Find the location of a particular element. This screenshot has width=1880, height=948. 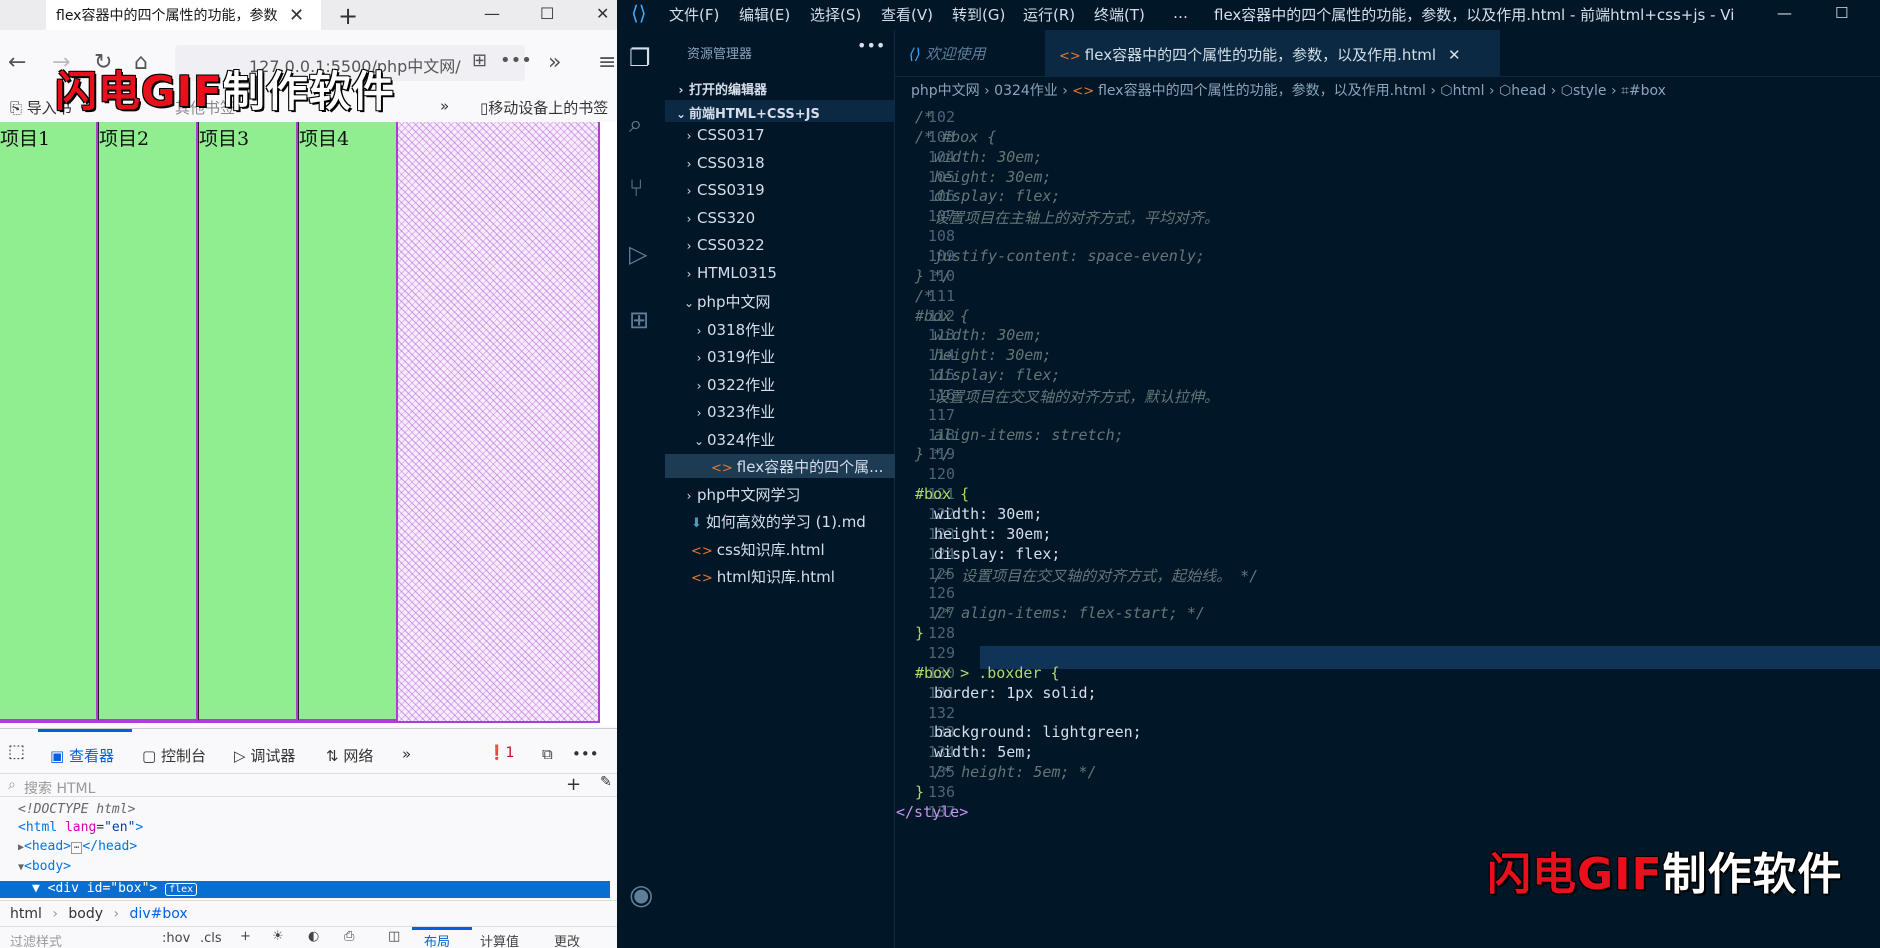

add-rule-icon: + is located at coordinates (245, 936).